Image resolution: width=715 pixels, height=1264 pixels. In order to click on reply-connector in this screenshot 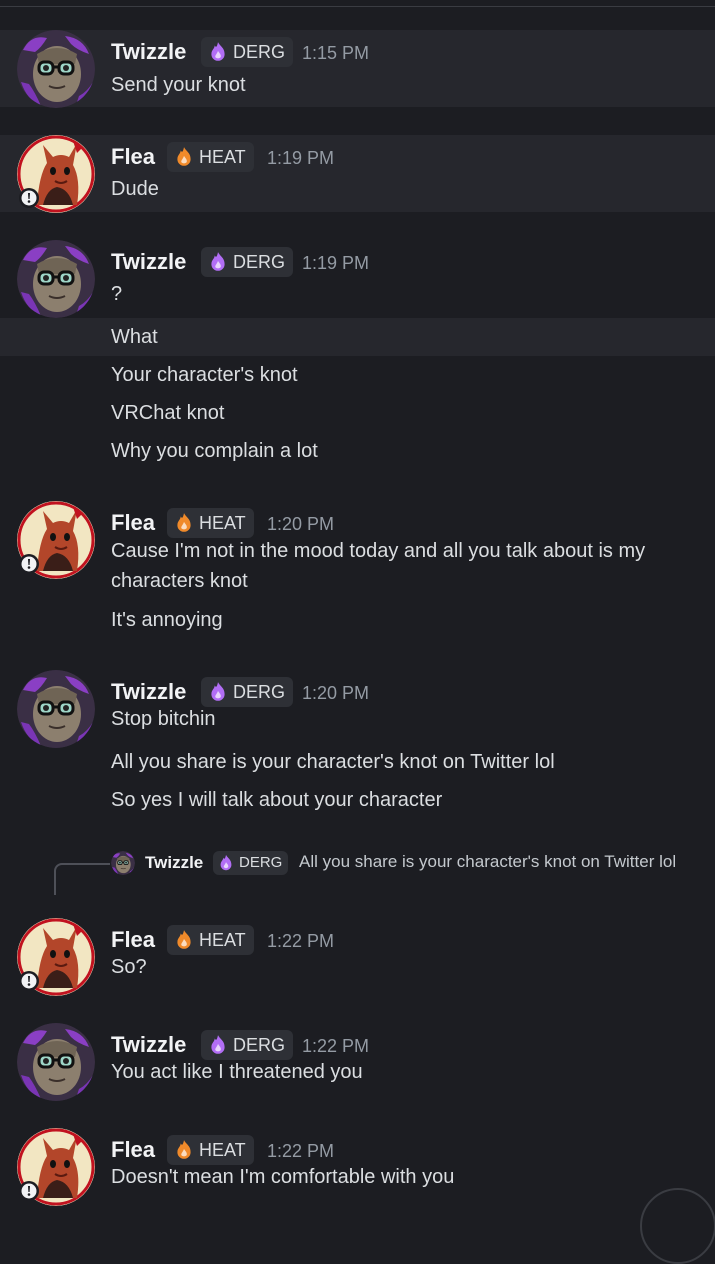, I will do `click(82, 879)`.